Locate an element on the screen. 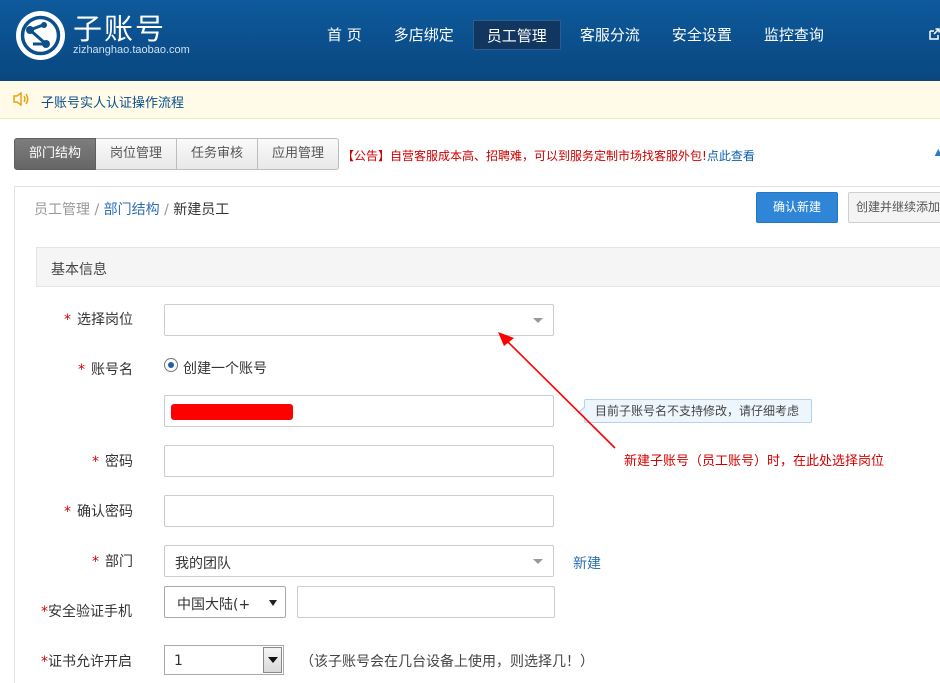 The height and width of the screenshot is (683, 940). redaction-mark is located at coordinates (232, 412).